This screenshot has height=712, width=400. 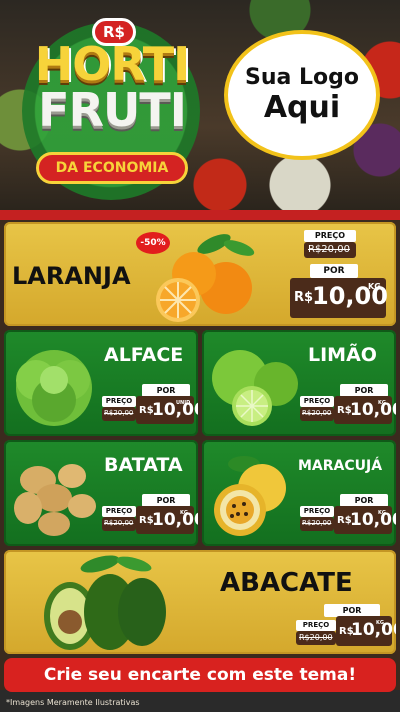 I want to click on logo-line-2: Aqui, so click(x=302, y=107).